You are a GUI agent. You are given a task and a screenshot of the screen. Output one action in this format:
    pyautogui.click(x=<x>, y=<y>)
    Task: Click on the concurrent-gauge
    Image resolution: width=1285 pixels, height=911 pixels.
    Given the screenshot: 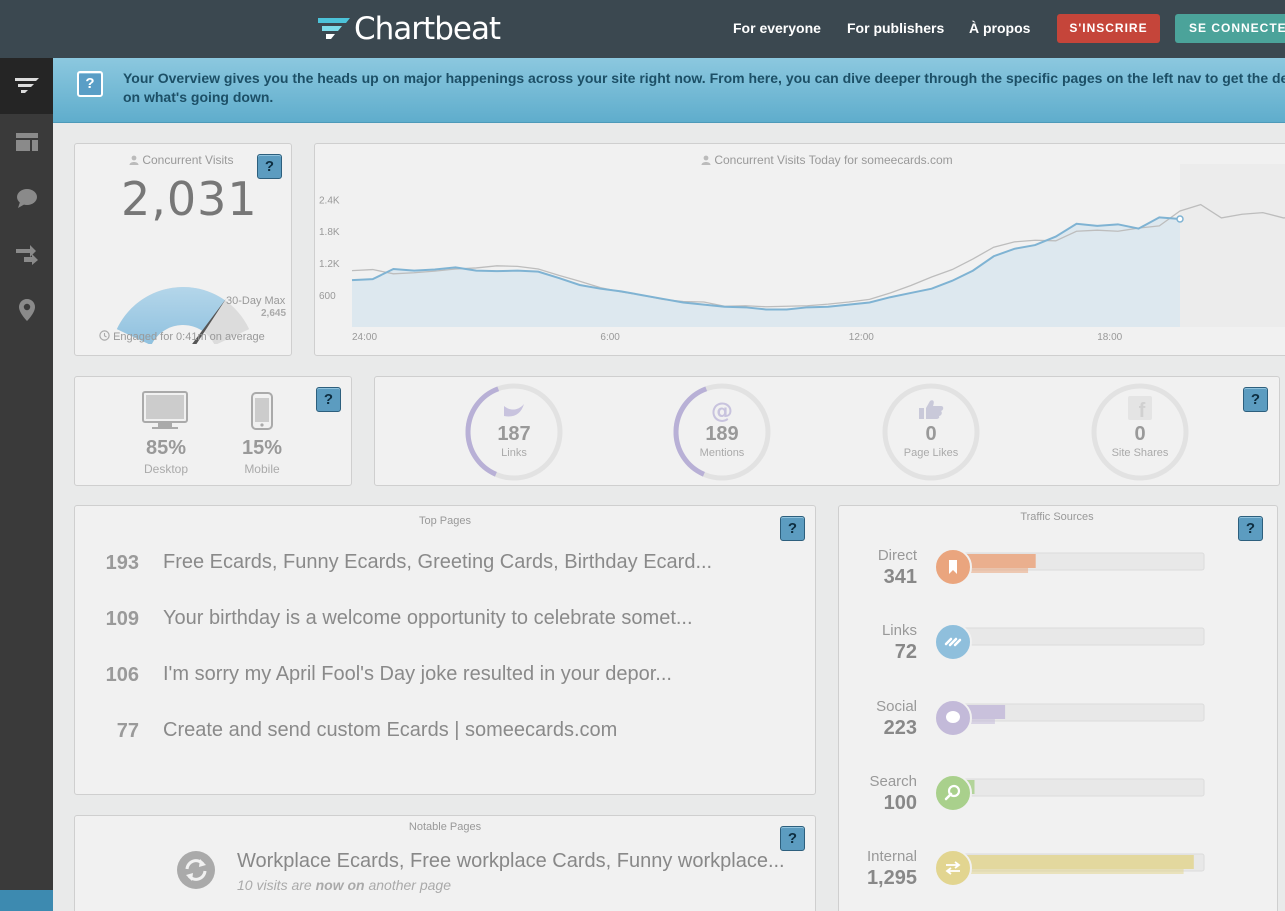 What is the action you would take?
    pyautogui.click(x=183, y=315)
    